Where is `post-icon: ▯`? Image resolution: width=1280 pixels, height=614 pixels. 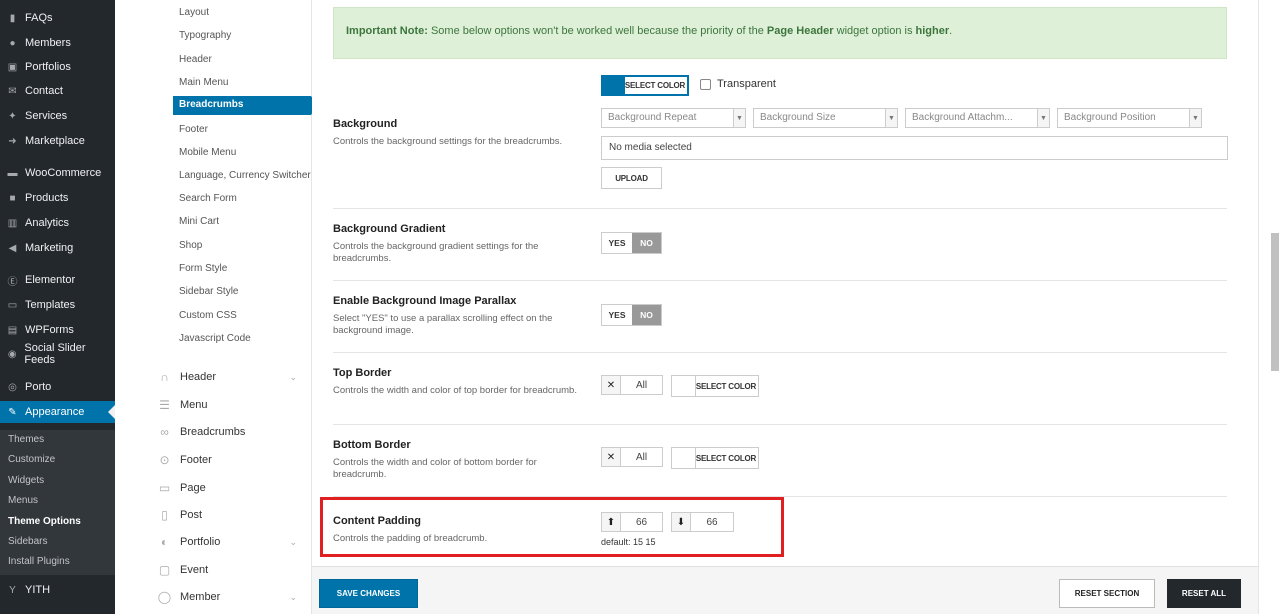 post-icon: ▯ is located at coordinates (164, 515).